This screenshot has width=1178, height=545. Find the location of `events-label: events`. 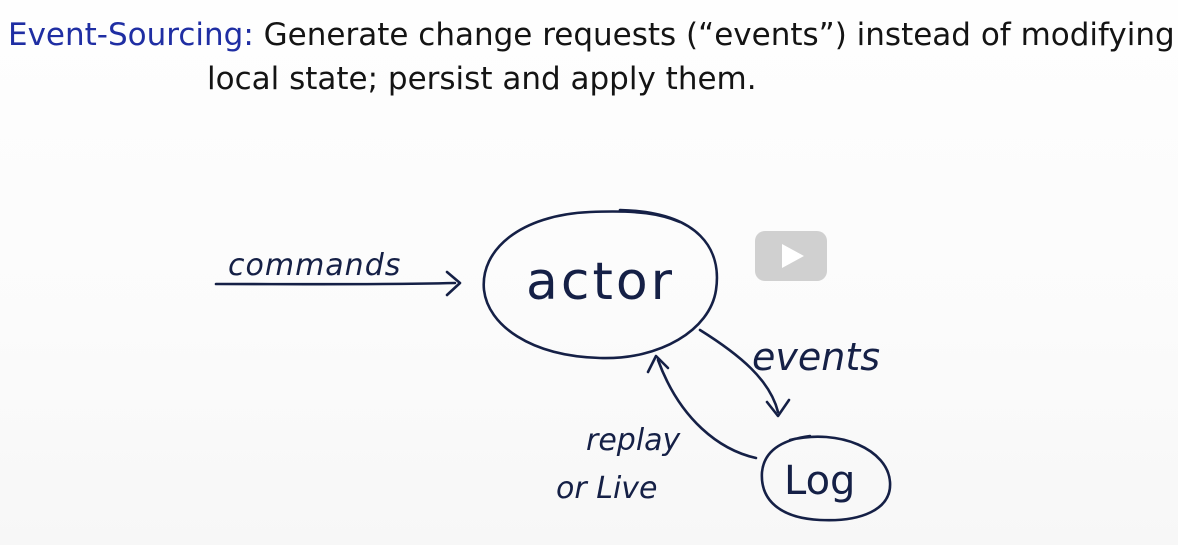

events-label: events is located at coordinates (816, 357).